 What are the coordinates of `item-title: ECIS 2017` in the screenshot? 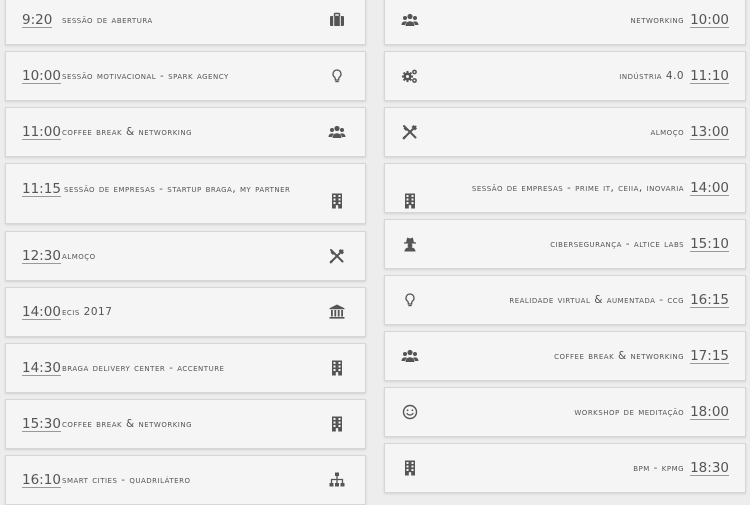 It's located at (87, 311).